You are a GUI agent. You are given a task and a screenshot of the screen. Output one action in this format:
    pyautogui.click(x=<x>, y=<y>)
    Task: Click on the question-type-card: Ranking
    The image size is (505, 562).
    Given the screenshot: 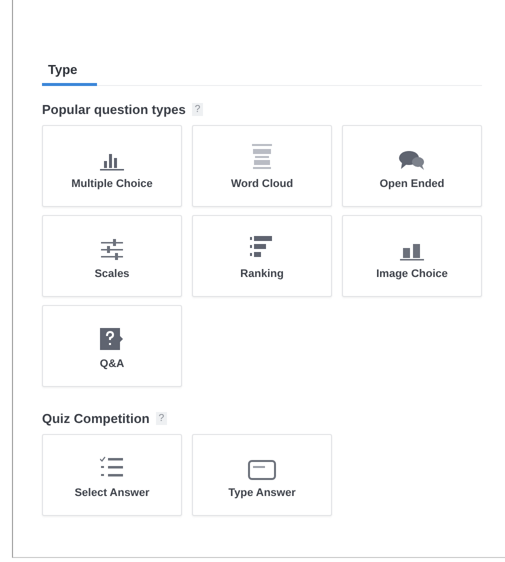 What is the action you would take?
    pyautogui.click(x=262, y=256)
    